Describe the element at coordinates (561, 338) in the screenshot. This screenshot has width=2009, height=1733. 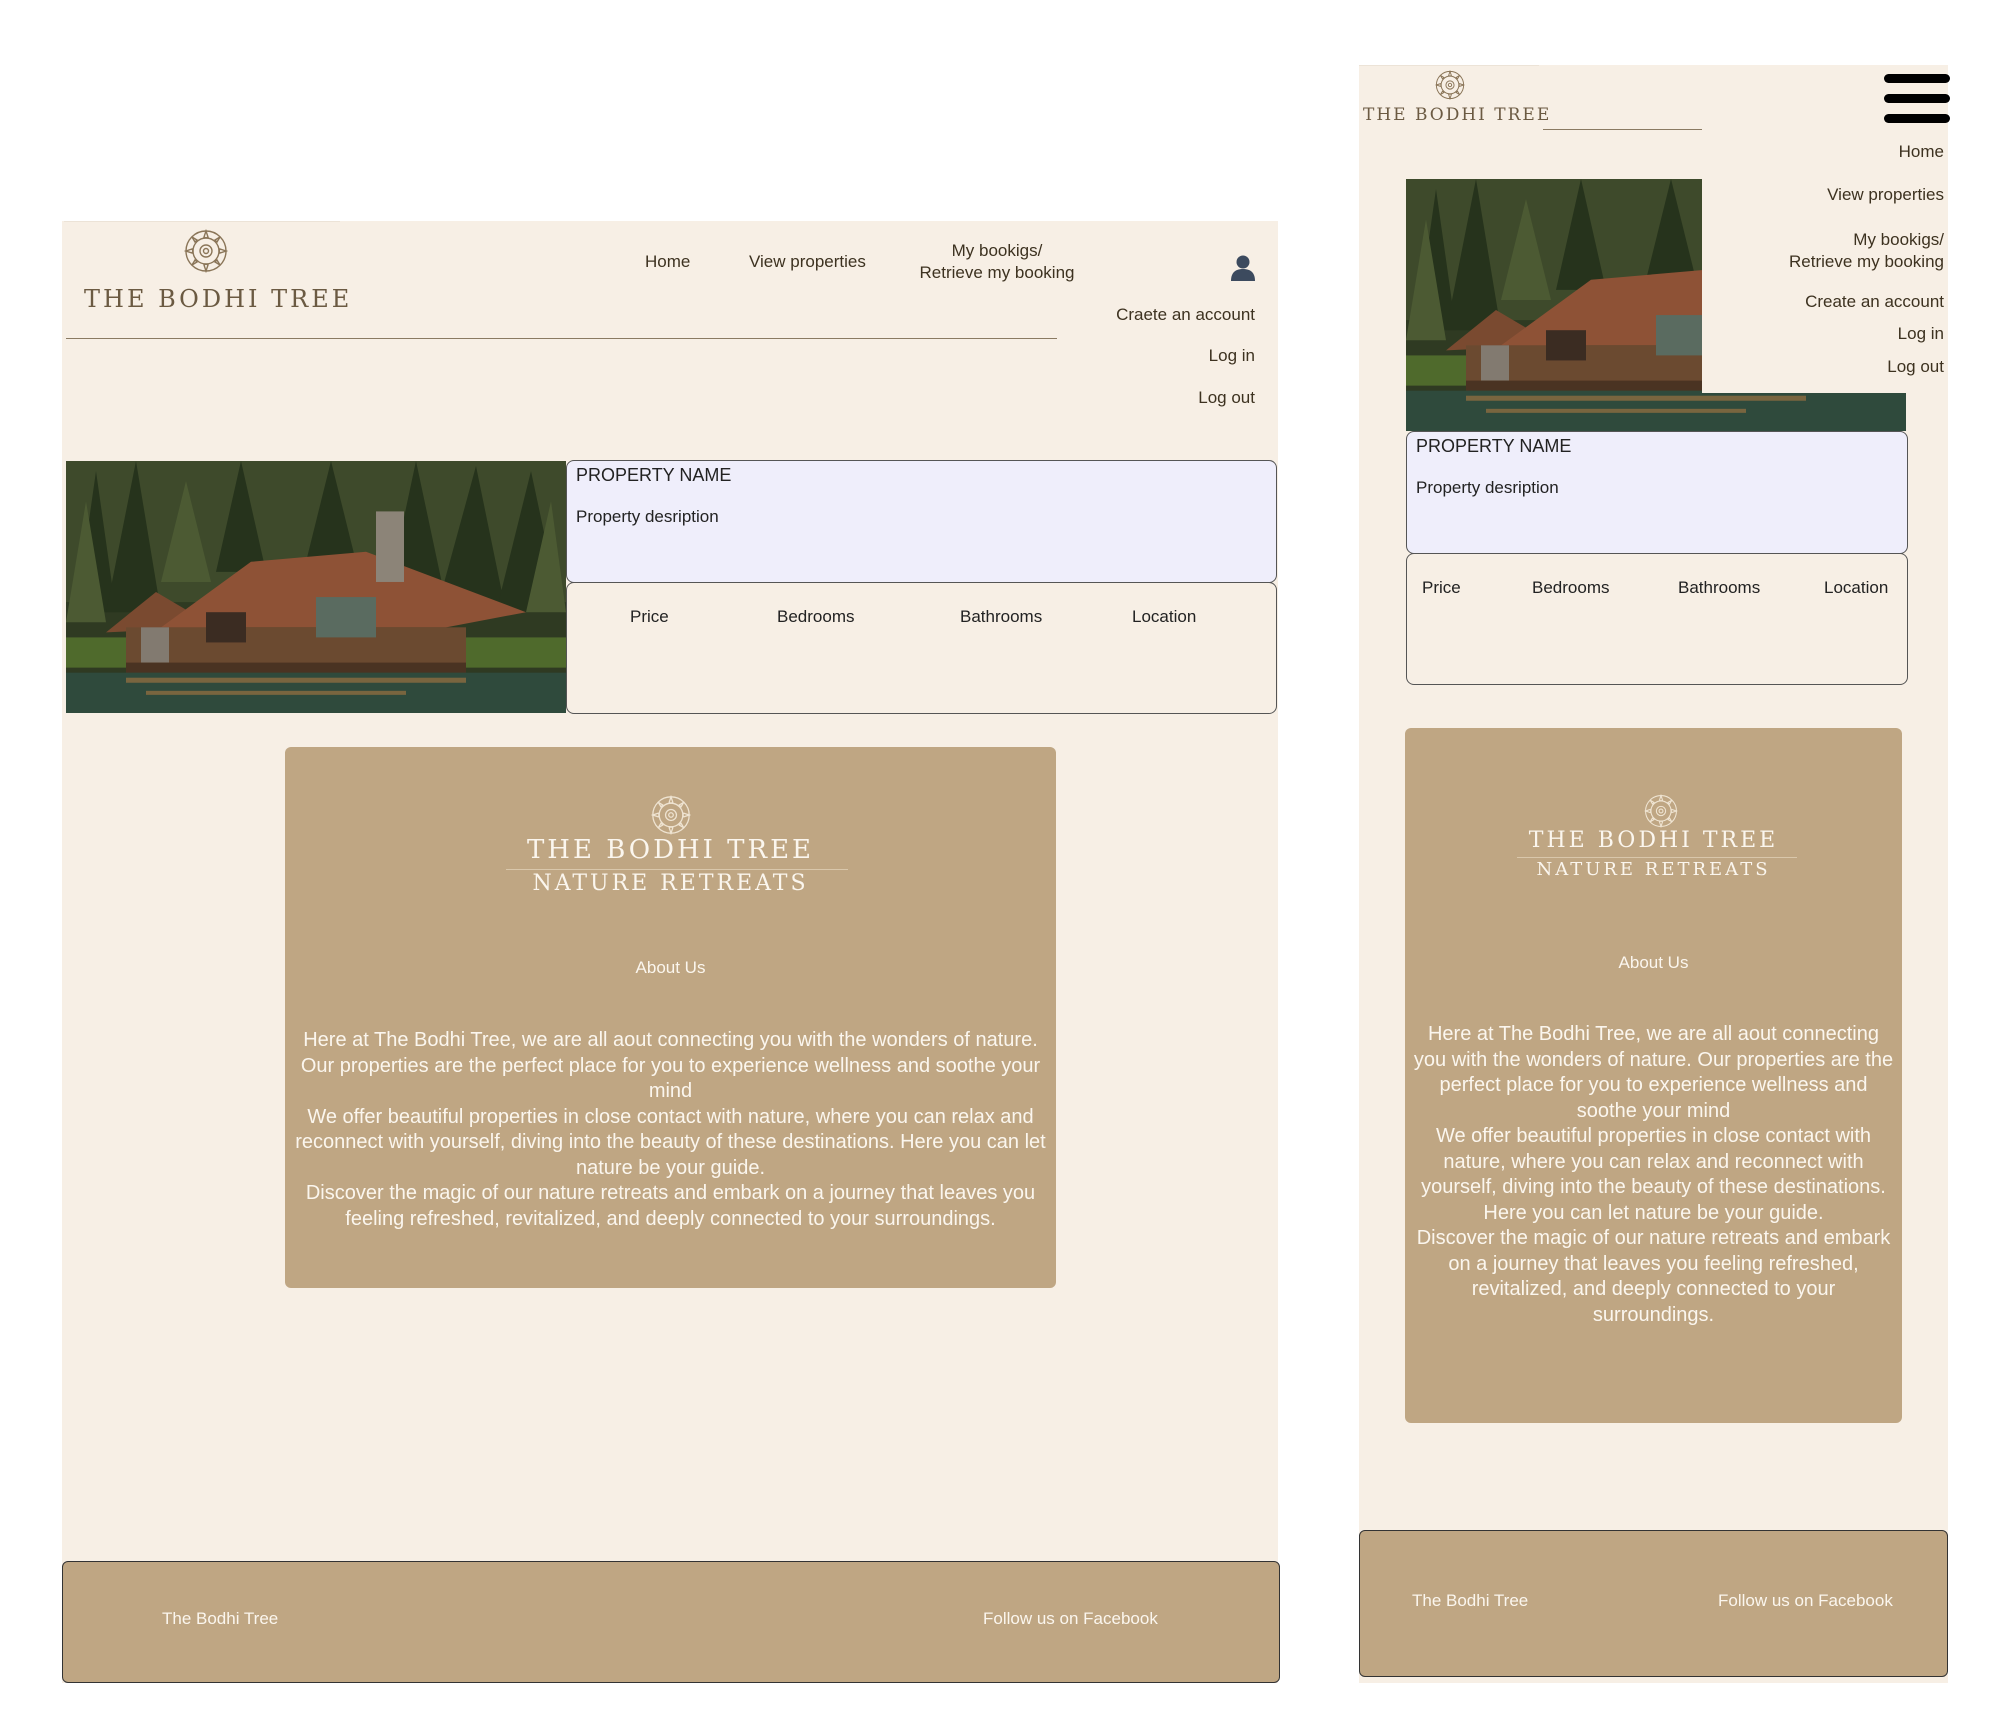
I see `header-divider` at that location.